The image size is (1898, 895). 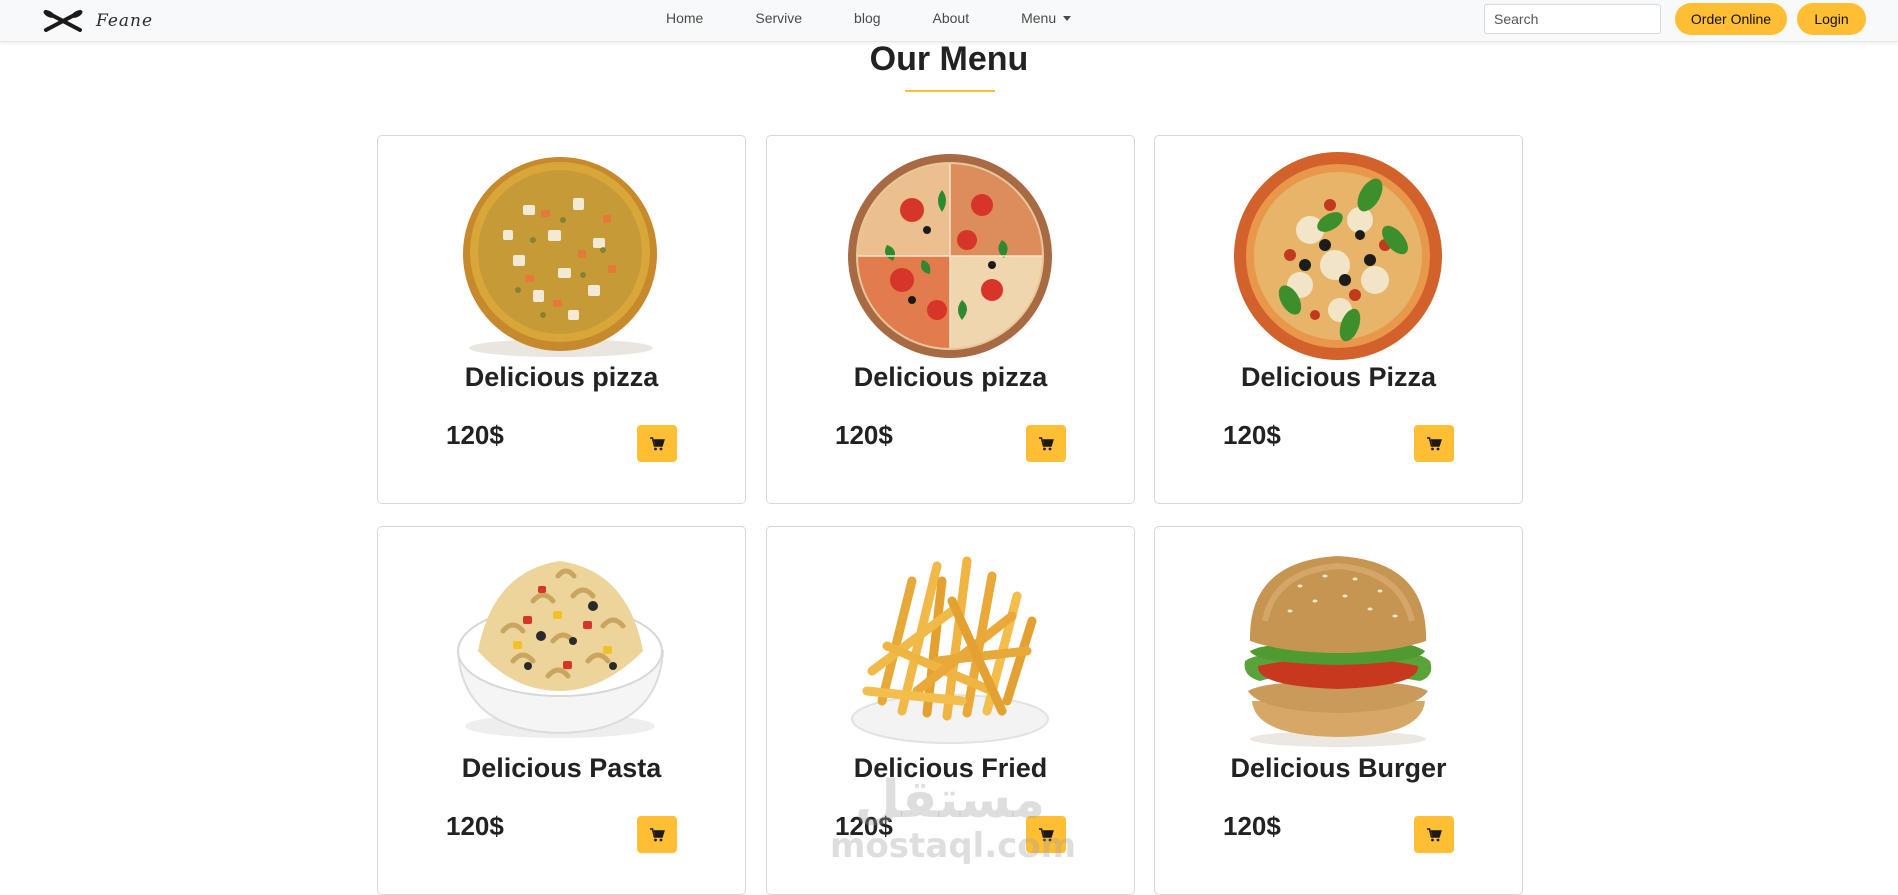 What do you see at coordinates (561, 768) in the screenshot?
I see `menu-item-name: Delicious Pasta` at bounding box center [561, 768].